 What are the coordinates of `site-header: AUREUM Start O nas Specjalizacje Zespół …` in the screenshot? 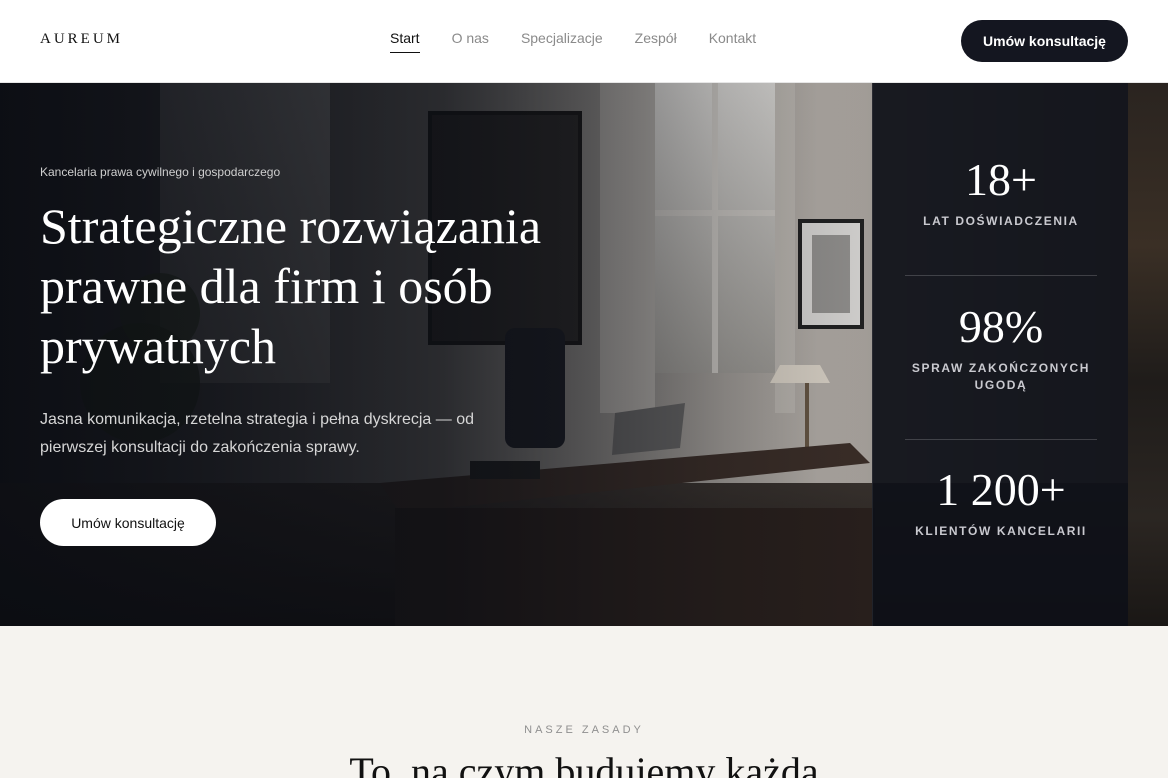 It's located at (584, 41).